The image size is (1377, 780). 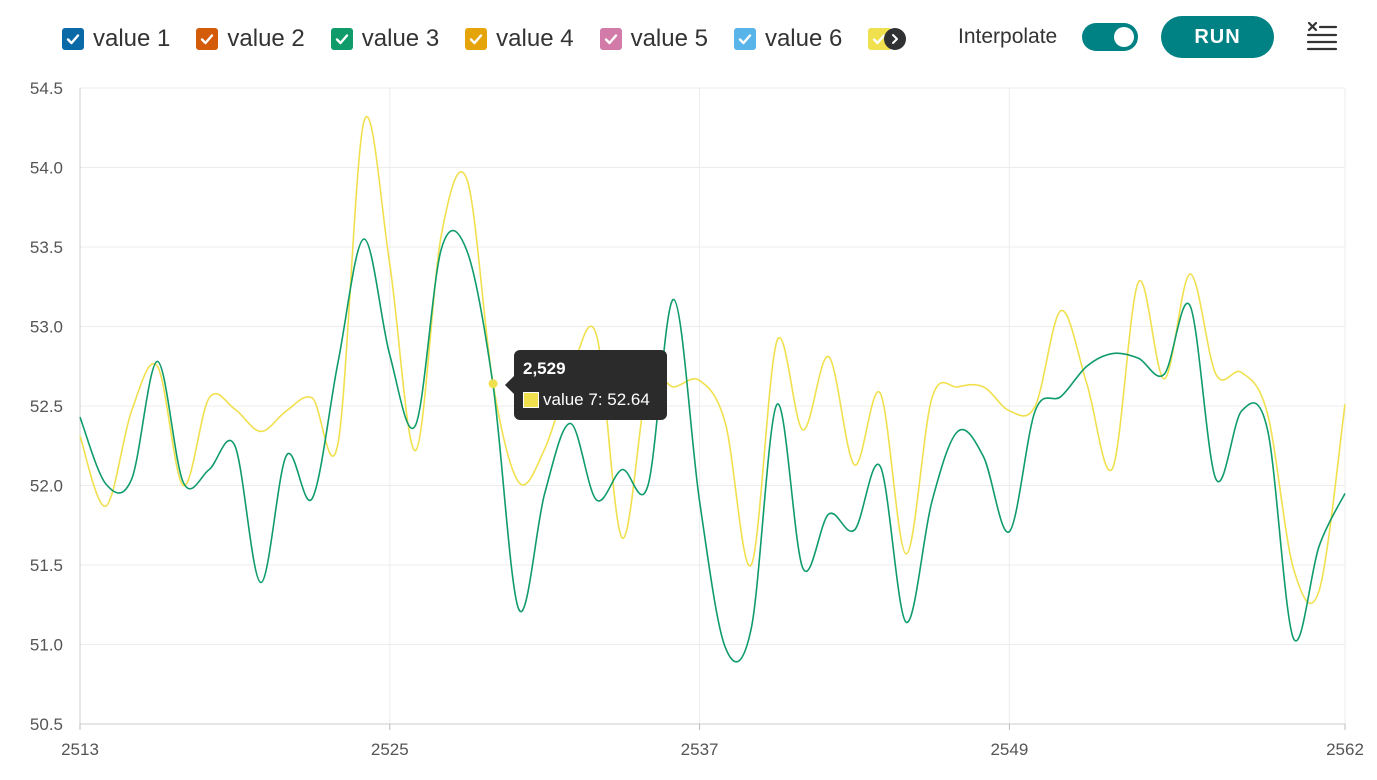 I want to click on legend-label: value 2, so click(x=266, y=38).